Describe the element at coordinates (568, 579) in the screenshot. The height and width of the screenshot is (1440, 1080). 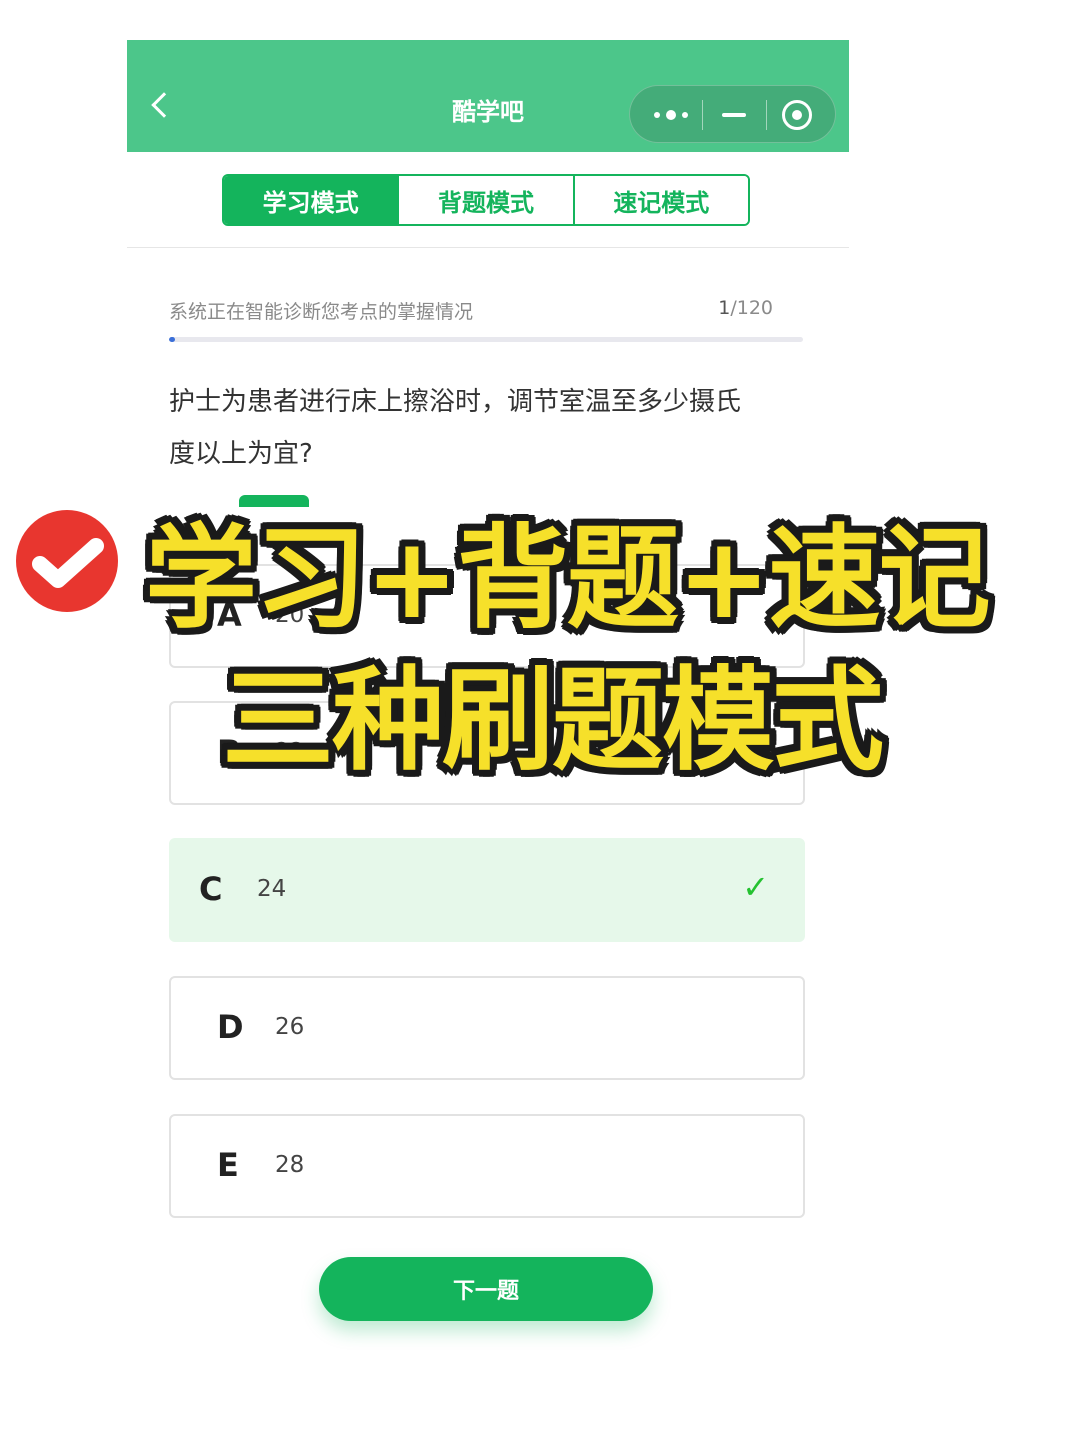
I see `promo-headline: 学习+背题+速记` at that location.